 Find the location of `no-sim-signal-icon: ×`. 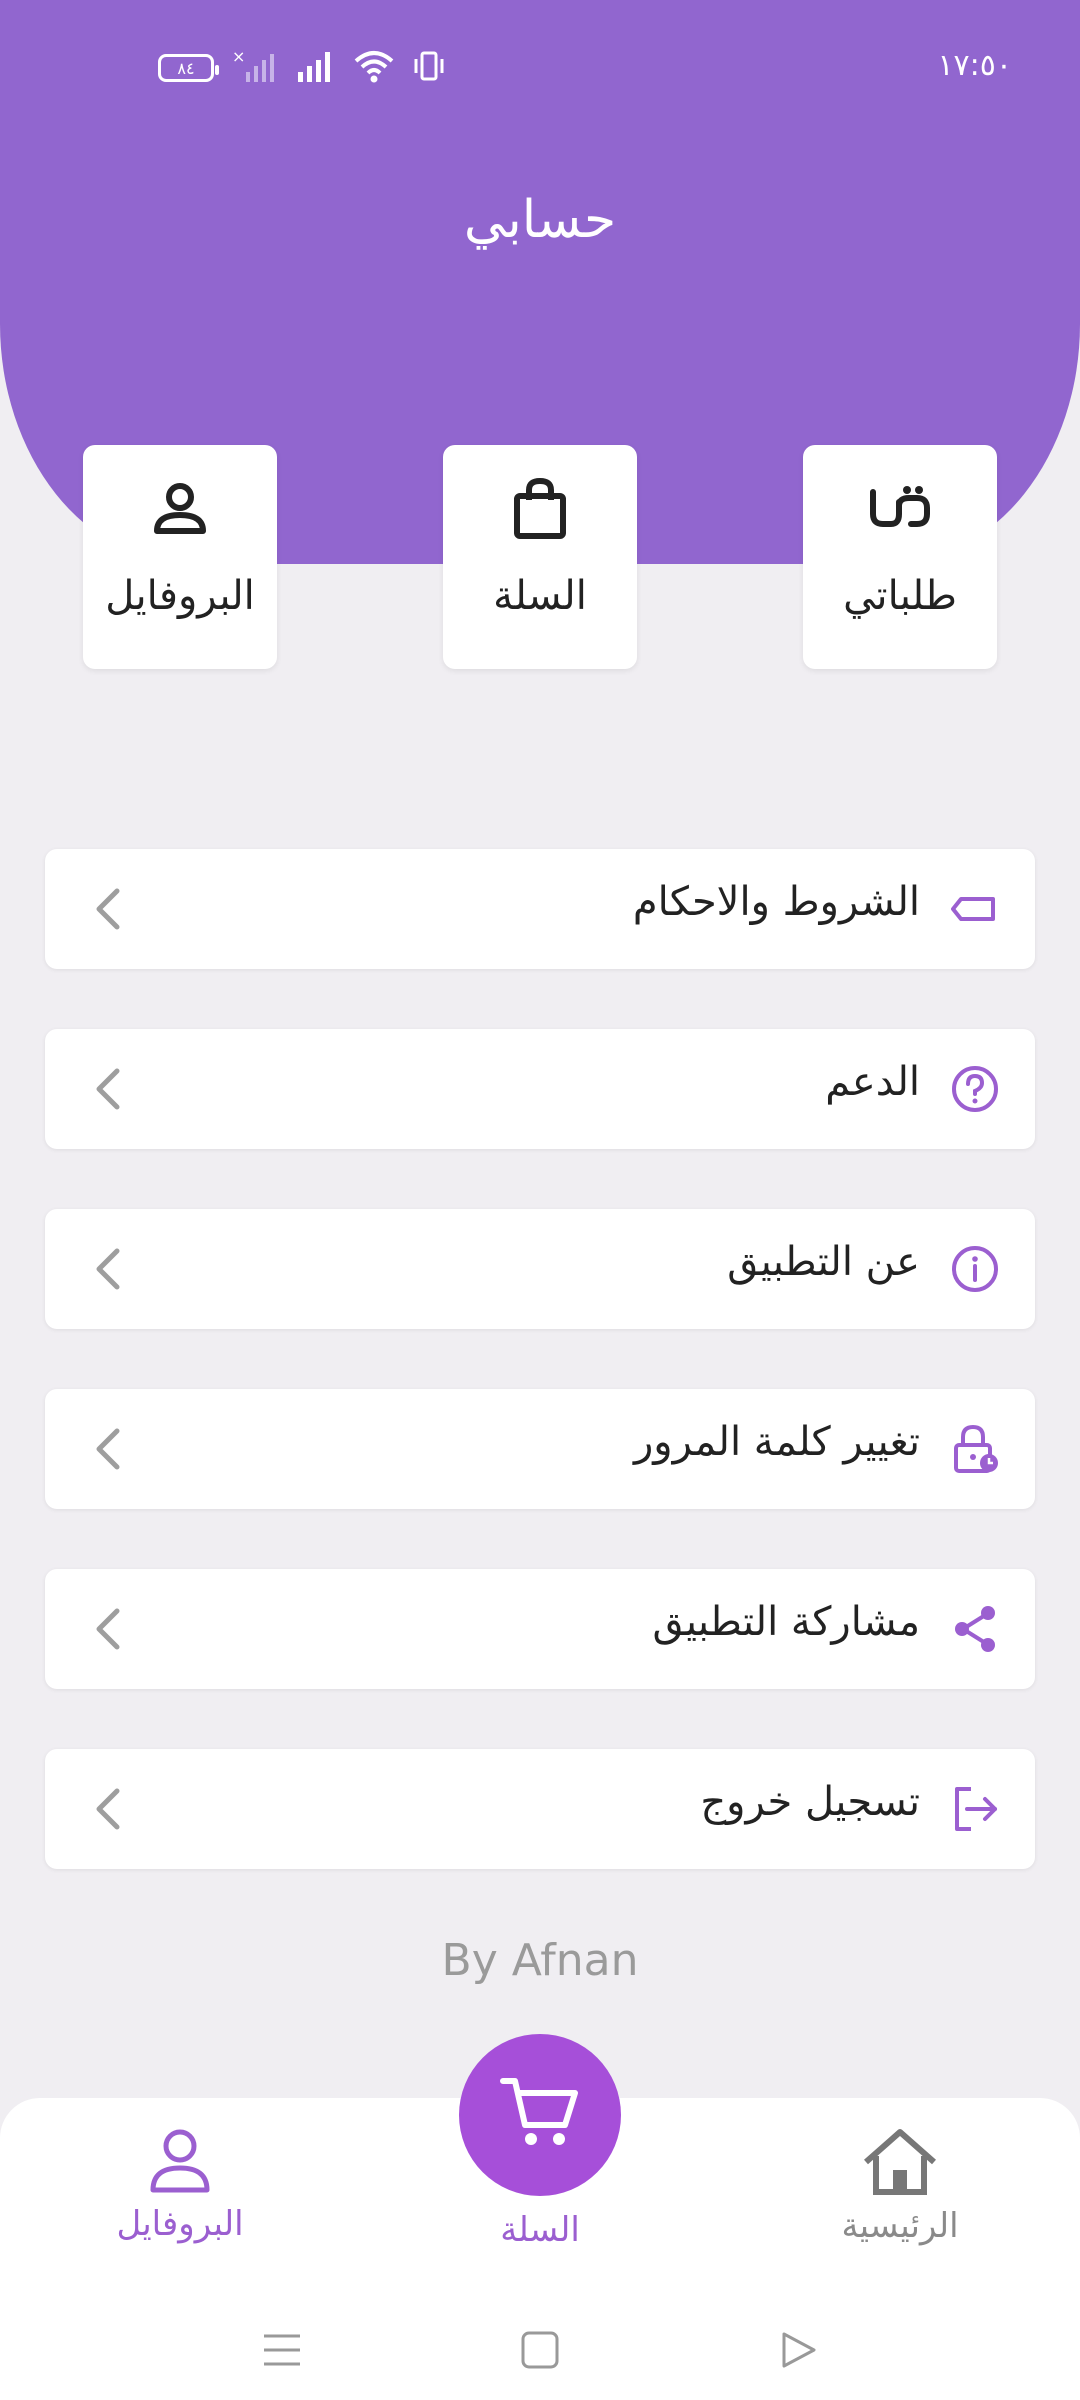

no-sim-signal-icon: × is located at coordinates (255, 67).